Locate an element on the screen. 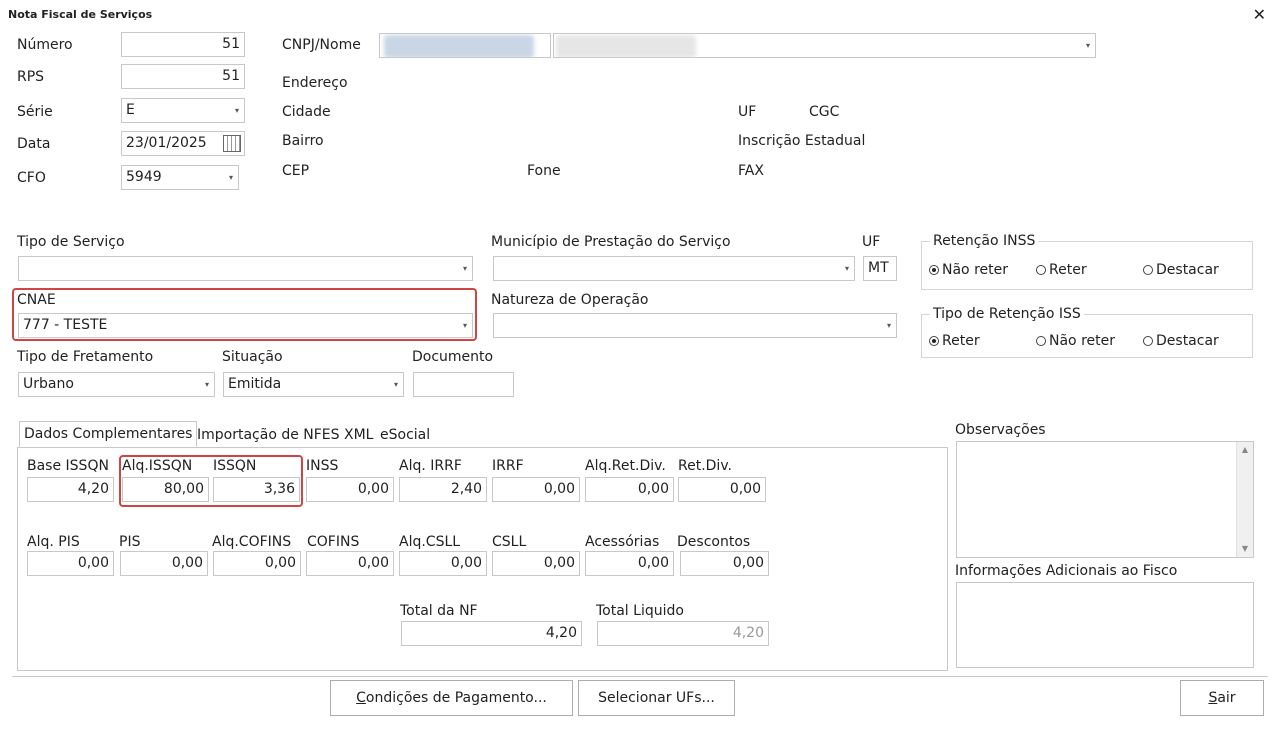  close-icon: ✕ is located at coordinates (1259, 14).